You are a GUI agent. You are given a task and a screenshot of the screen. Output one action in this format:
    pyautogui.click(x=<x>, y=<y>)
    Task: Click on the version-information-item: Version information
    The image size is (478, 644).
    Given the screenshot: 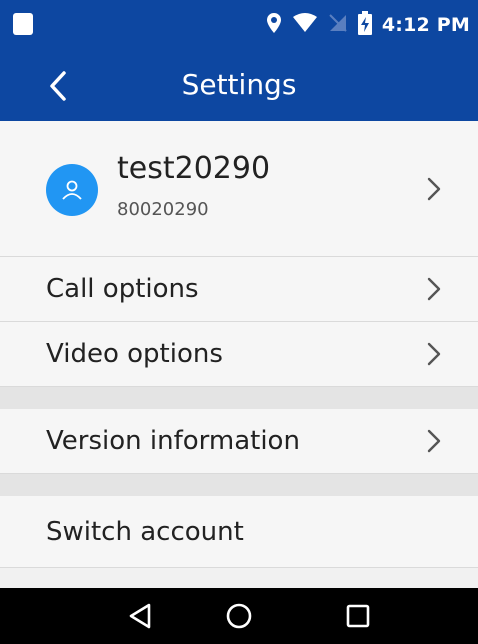 What is the action you would take?
    pyautogui.click(x=239, y=441)
    